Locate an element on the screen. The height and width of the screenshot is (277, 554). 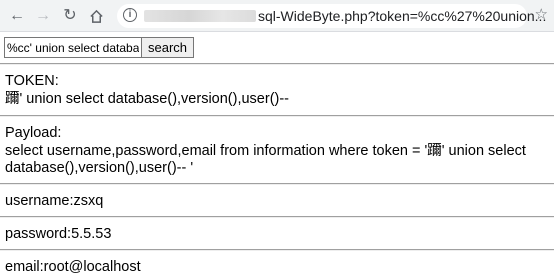
result-email: email:root@localhost is located at coordinates (73, 267).